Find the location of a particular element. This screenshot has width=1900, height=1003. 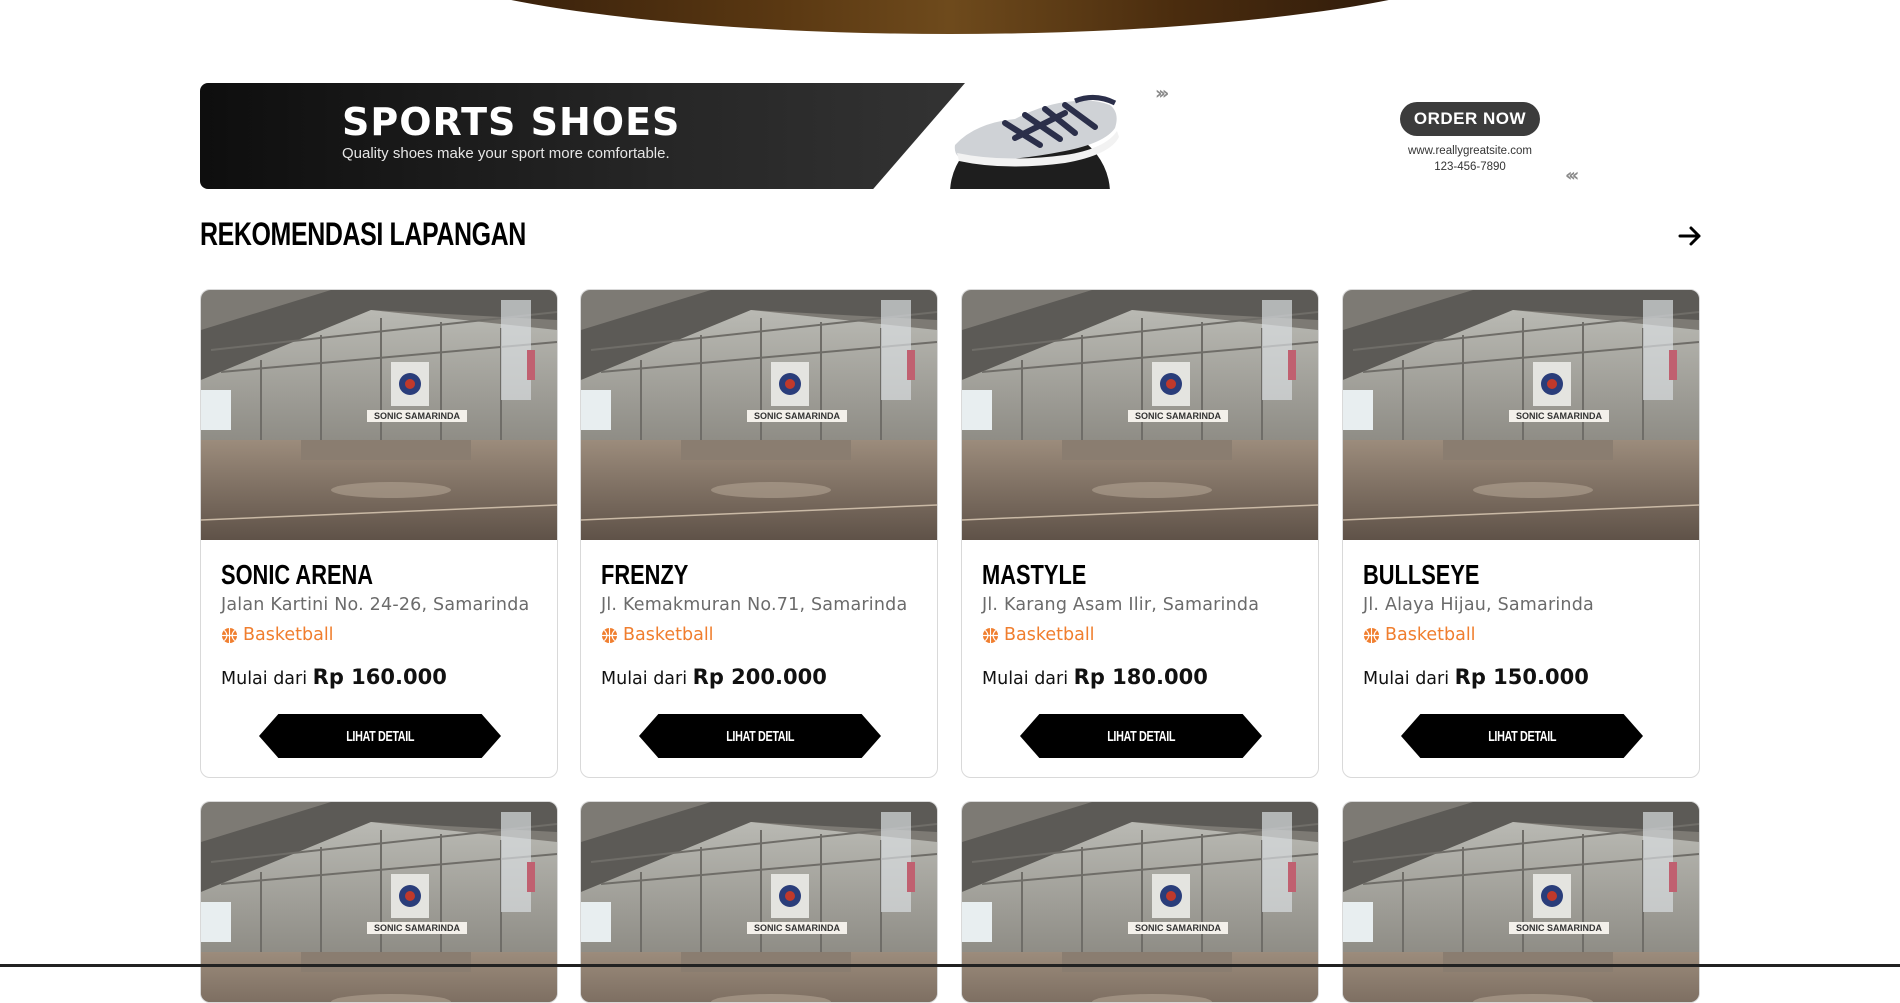

venue-price: Mulai dari Rp 180.000 is located at coordinates (1140, 677).